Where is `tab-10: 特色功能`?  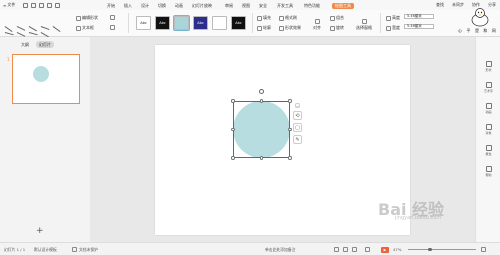 tab-10: 特色功能 is located at coordinates (312, 6).